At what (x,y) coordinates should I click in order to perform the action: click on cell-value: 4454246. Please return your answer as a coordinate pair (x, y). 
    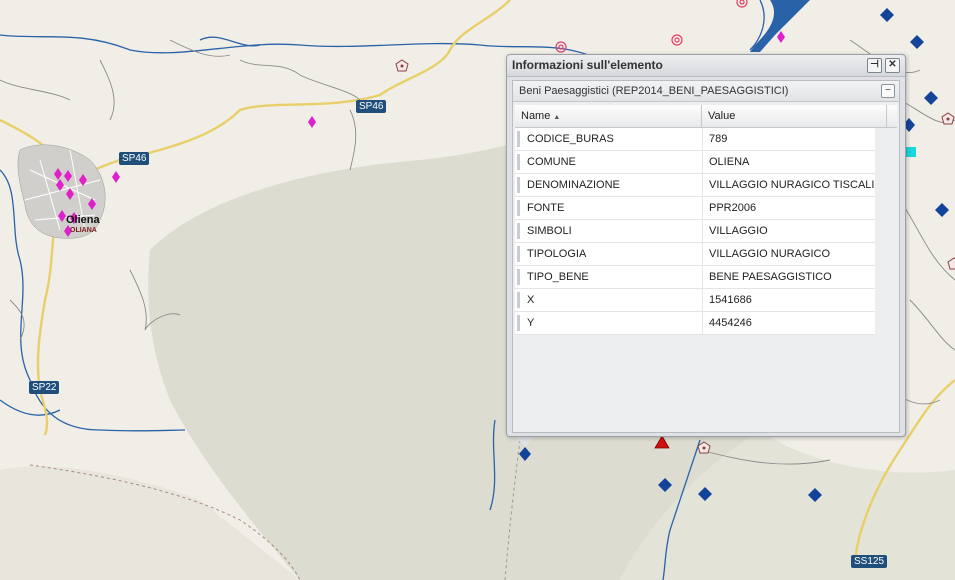
    Looking at the image, I should click on (791, 323).